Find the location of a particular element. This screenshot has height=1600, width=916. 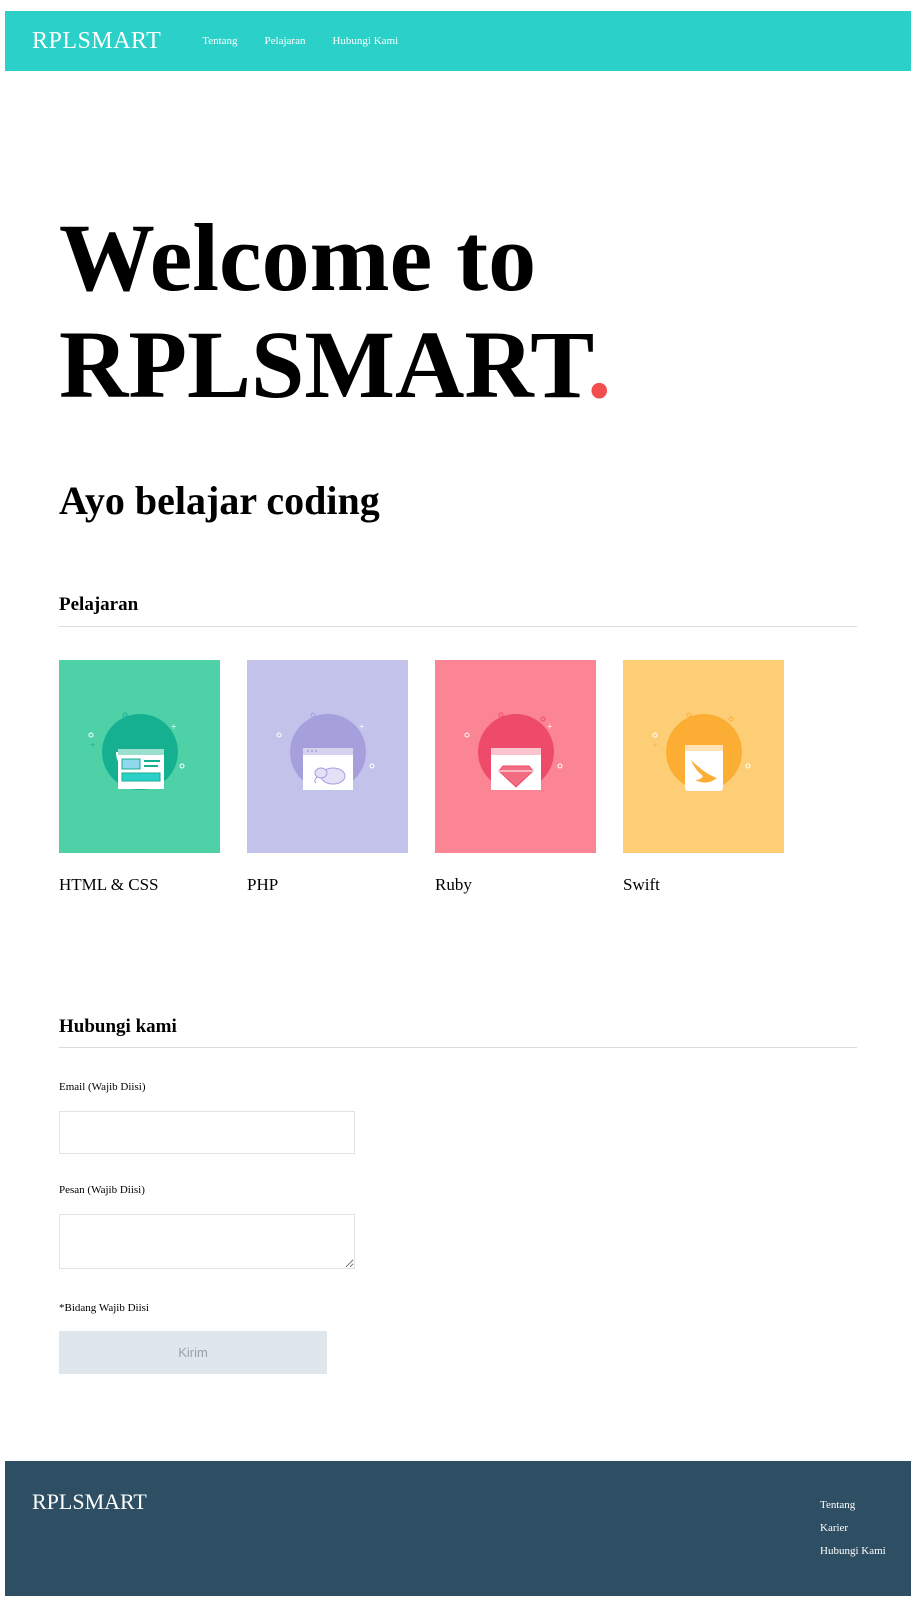

lesson-thumb-swift: + is located at coordinates (703, 756).